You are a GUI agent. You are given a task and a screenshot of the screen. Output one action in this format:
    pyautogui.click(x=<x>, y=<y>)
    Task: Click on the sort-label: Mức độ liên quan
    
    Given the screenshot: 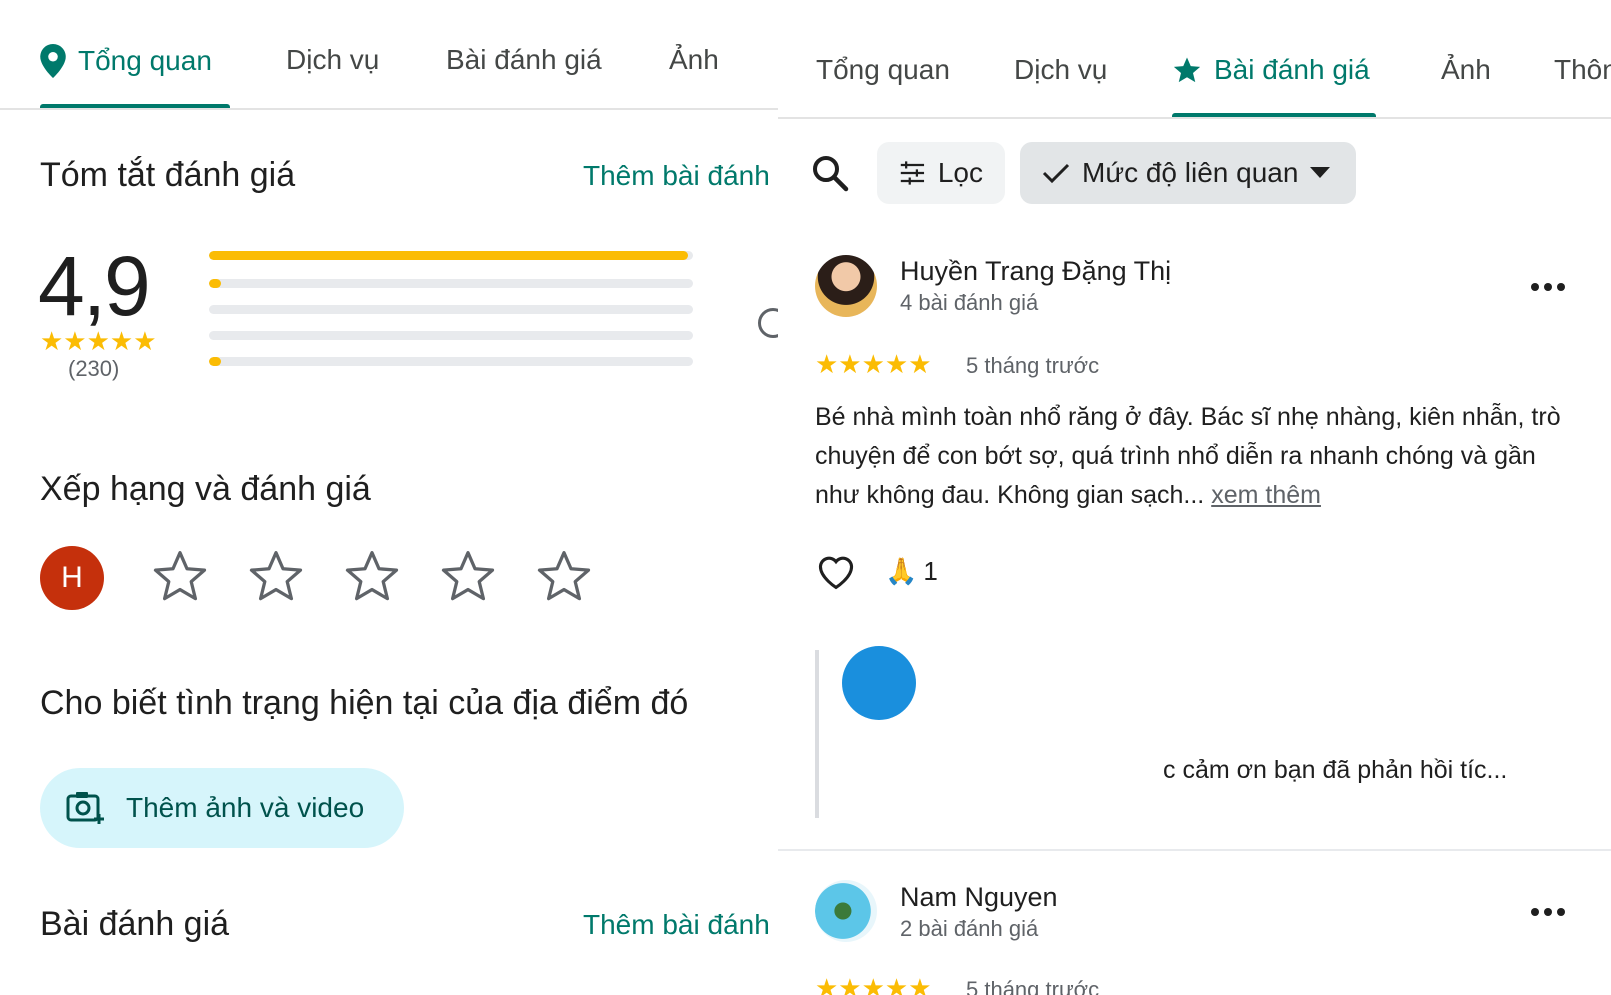 What is the action you would take?
    pyautogui.click(x=1190, y=172)
    